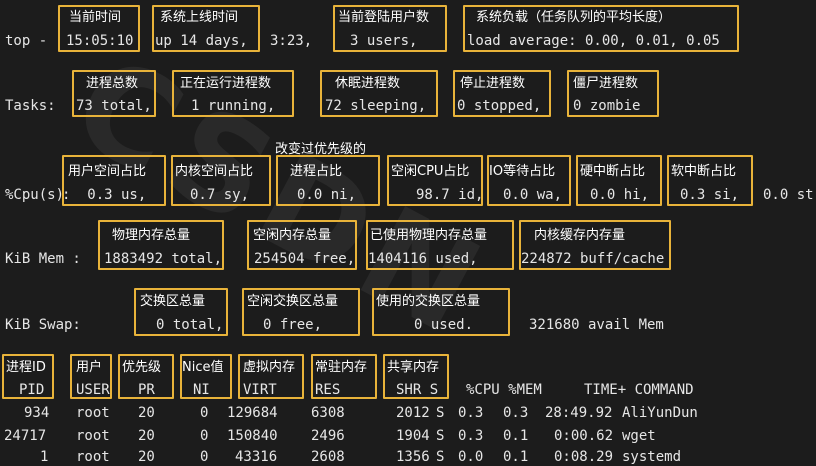 The image size is (816, 466). I want to click on row-virt: 150840, so click(252, 436).